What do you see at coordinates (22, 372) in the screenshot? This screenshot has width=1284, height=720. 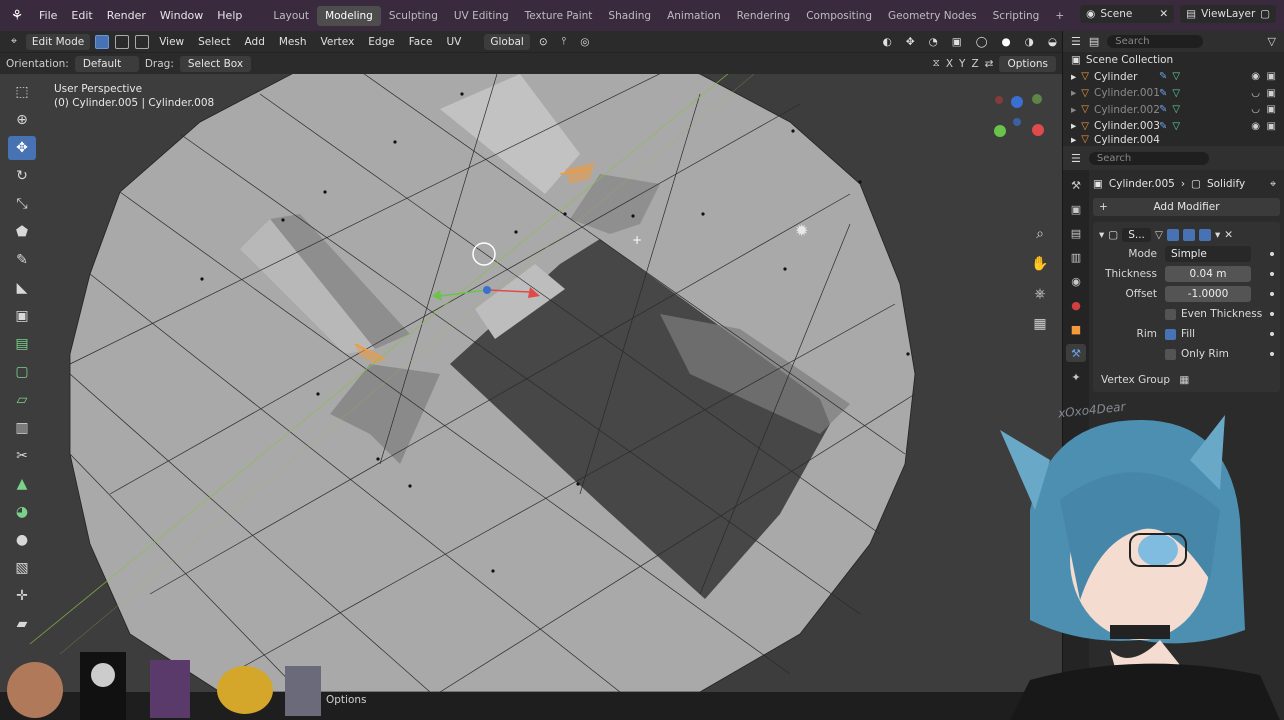 I see `inset-tool-icon: ▢` at bounding box center [22, 372].